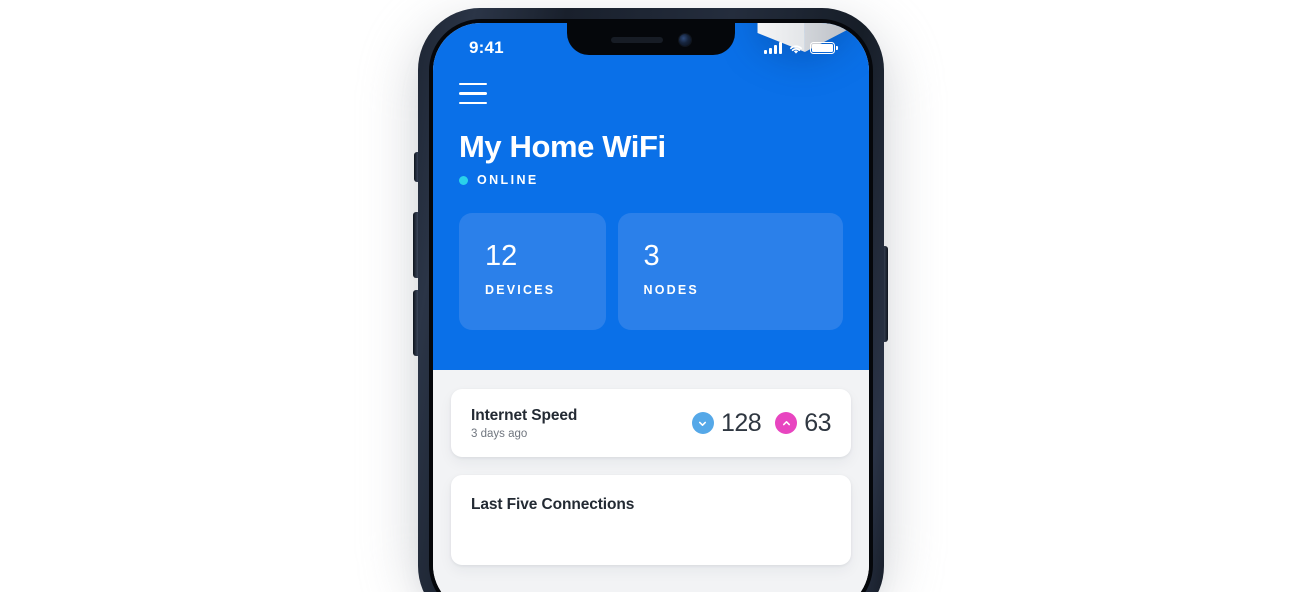  I want to click on download-speed: 128, so click(726, 423).